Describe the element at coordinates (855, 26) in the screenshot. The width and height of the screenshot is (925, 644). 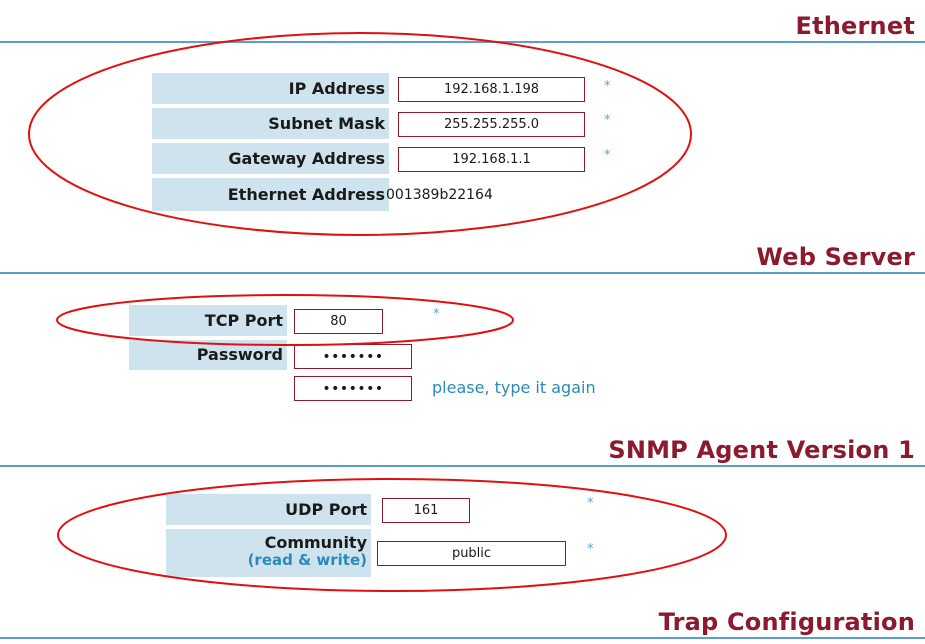
I see `ethernet-section-title: Ethernet` at that location.